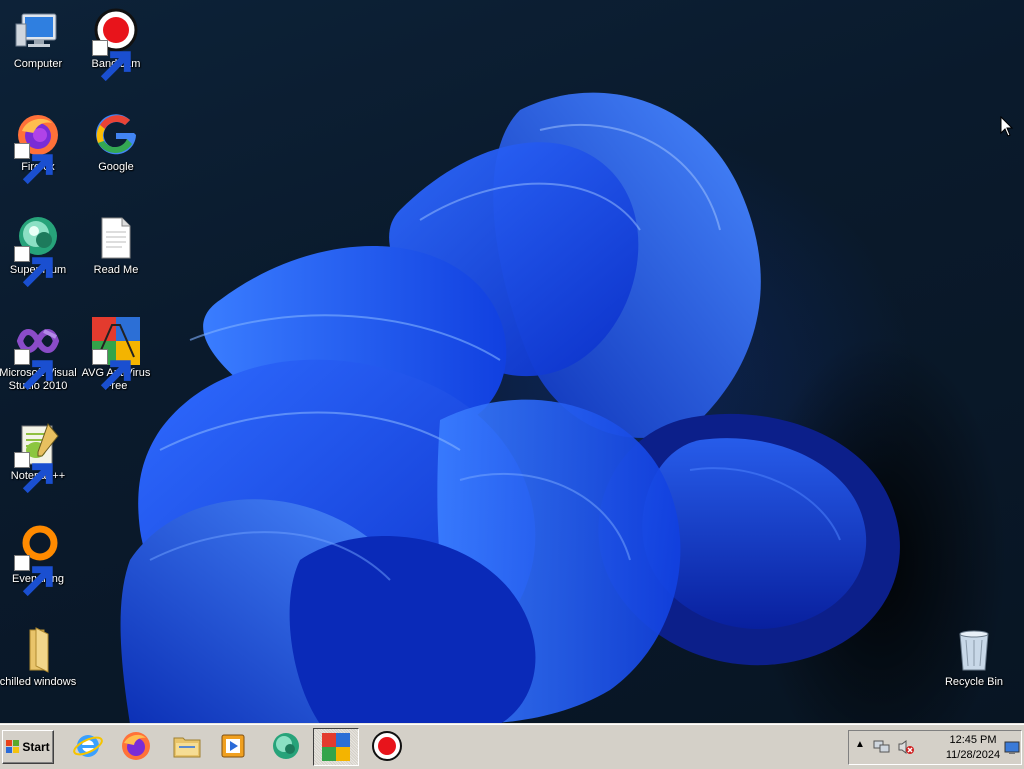 The height and width of the screenshot is (769, 1024). Describe the element at coordinates (974, 682) in the screenshot. I see `desktop-icon-label: Recycle Bin` at that location.